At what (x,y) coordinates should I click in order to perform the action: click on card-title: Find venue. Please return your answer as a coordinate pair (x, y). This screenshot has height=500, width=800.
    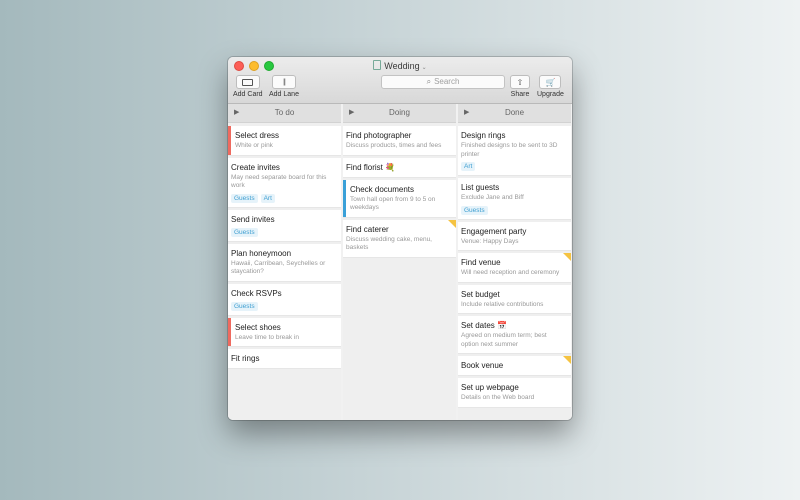
    Looking at the image, I should click on (481, 262).